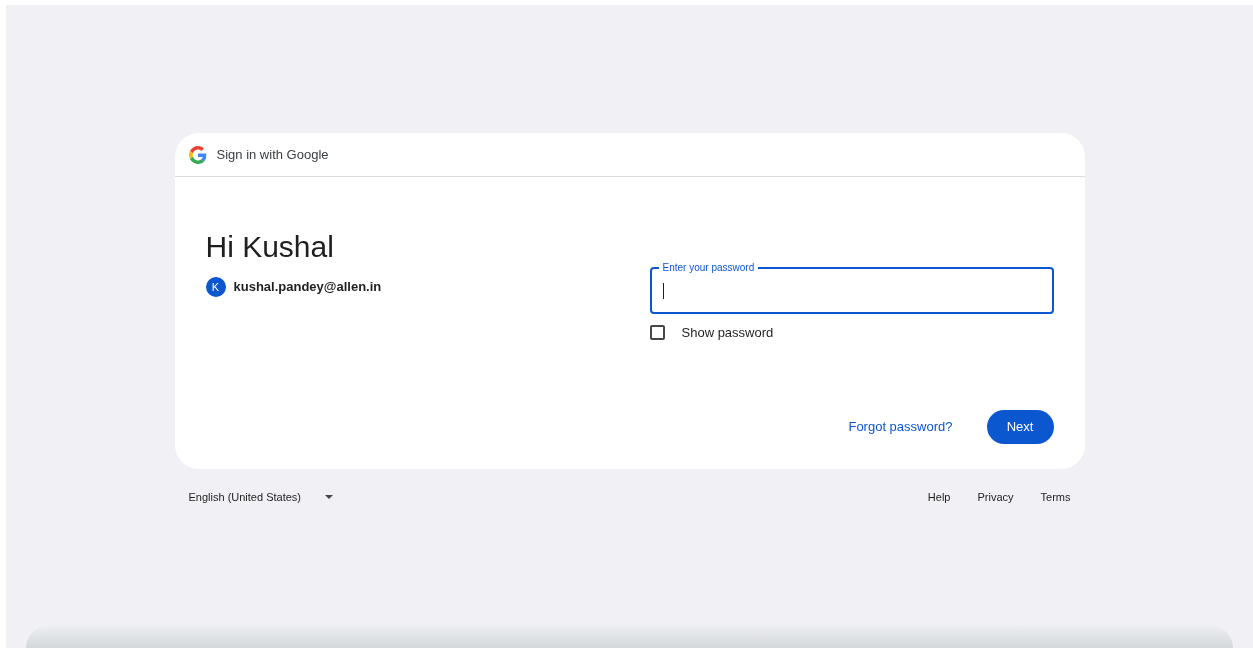 This screenshot has height=648, width=1253. Describe the element at coordinates (215, 287) in the screenshot. I see `avatar: K` at that location.